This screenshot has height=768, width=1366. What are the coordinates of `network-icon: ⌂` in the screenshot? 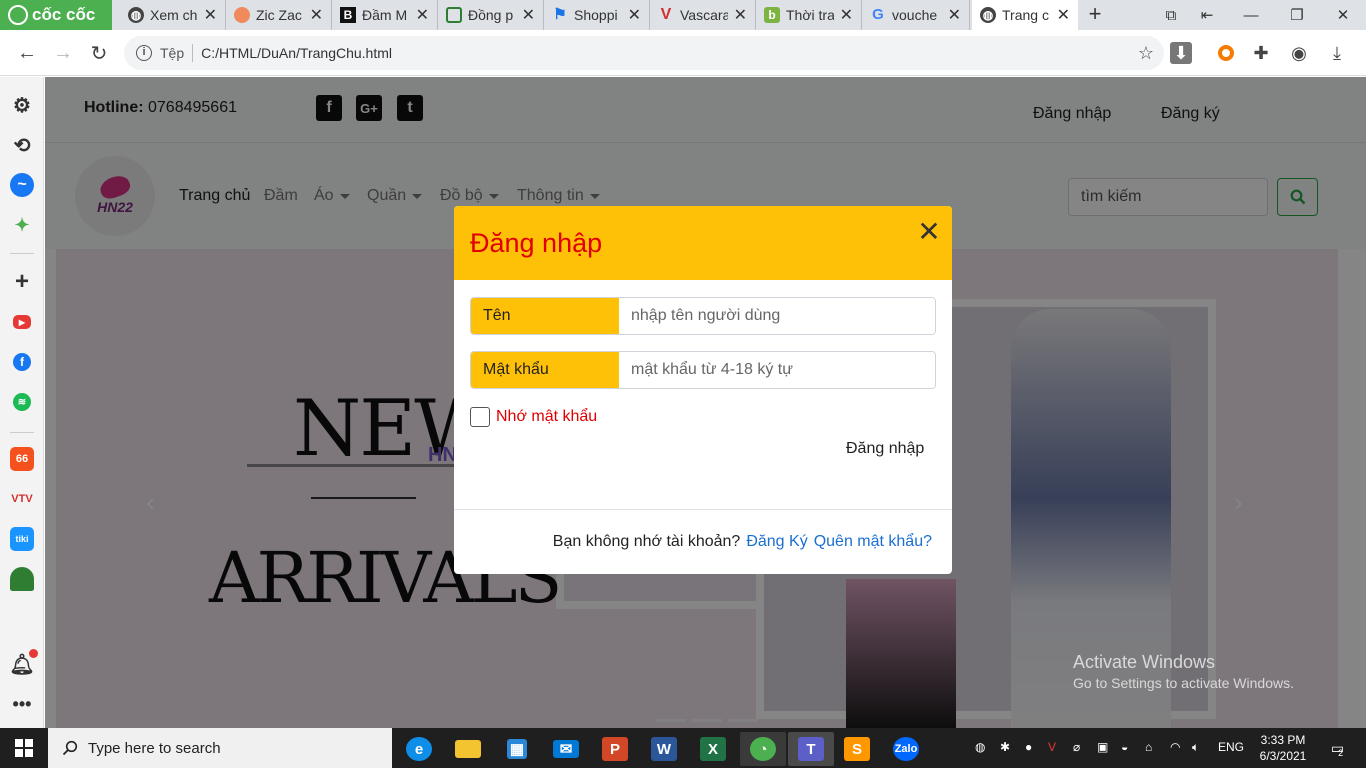 It's located at (1148, 747).